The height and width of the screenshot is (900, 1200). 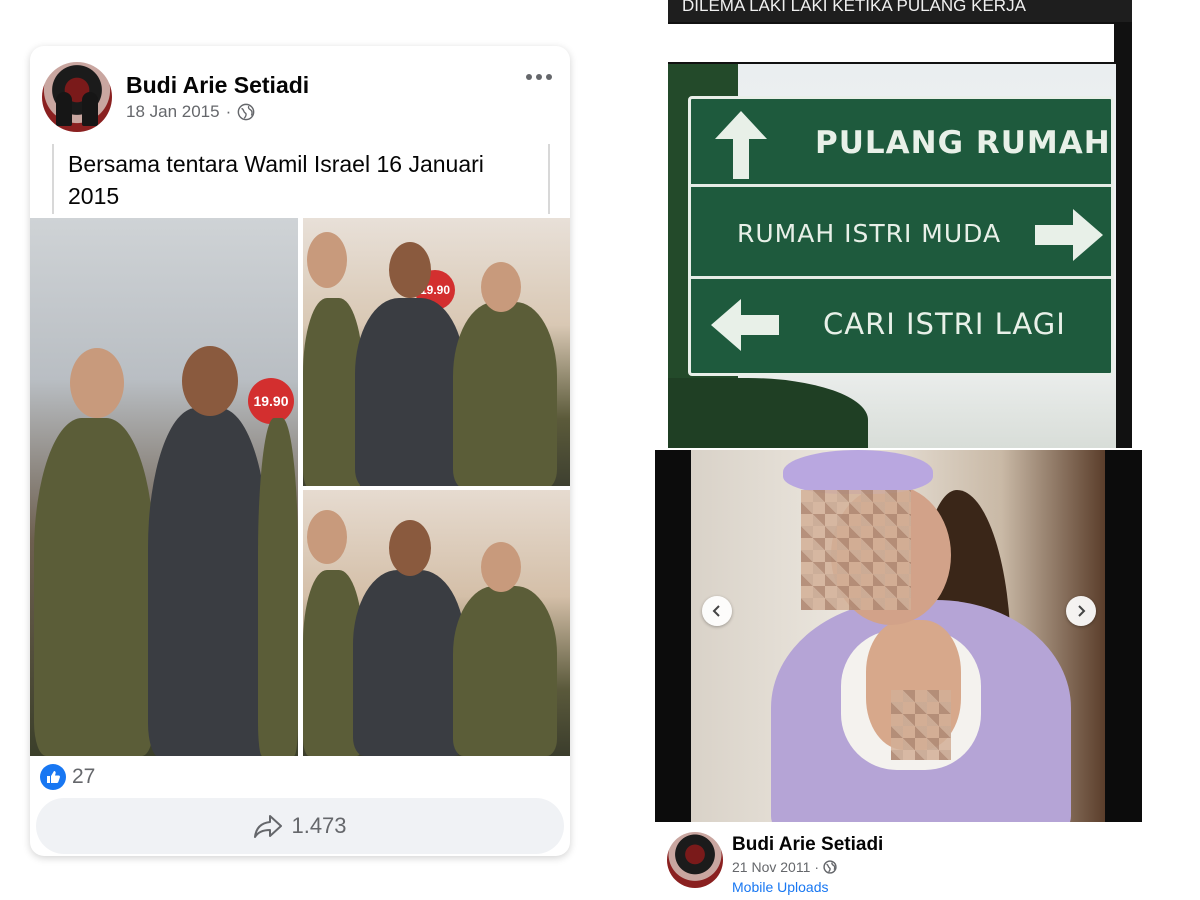 I want to click on like-count: 27, so click(x=84, y=776).